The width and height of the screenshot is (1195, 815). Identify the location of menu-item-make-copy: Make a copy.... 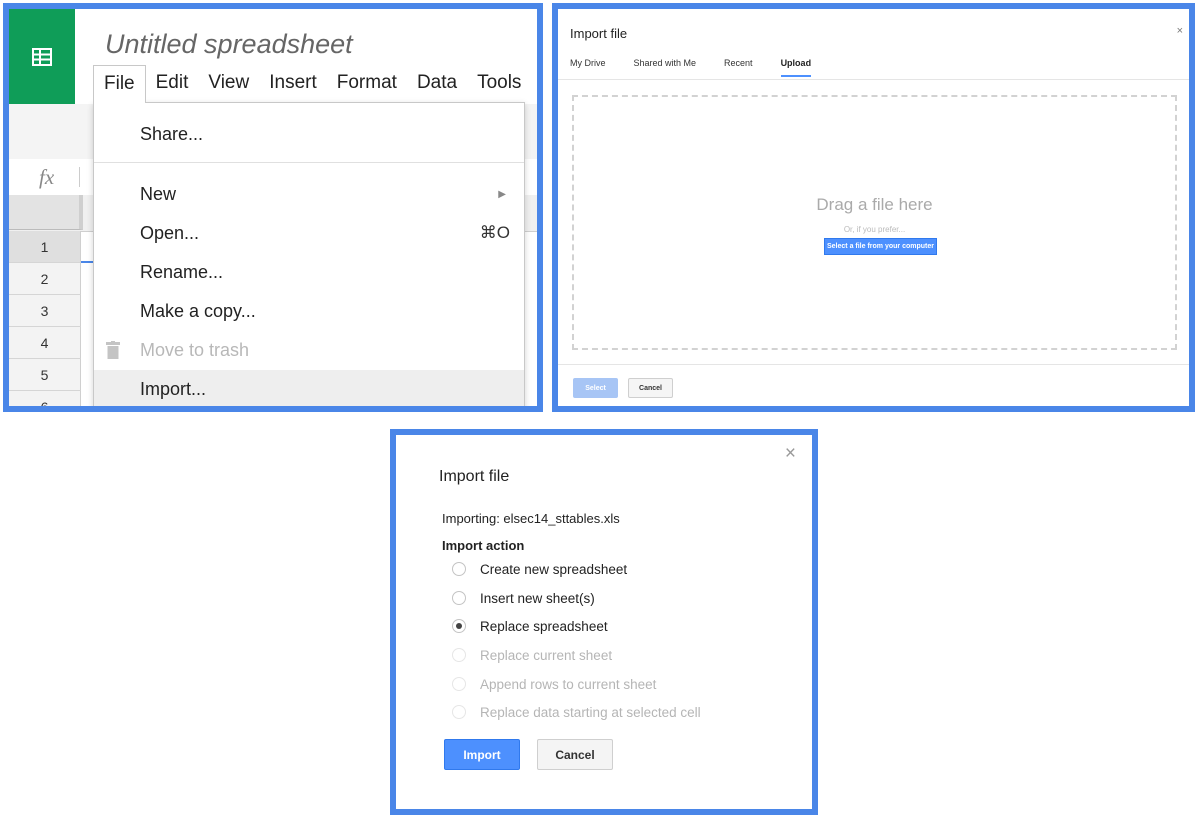
(309, 311).